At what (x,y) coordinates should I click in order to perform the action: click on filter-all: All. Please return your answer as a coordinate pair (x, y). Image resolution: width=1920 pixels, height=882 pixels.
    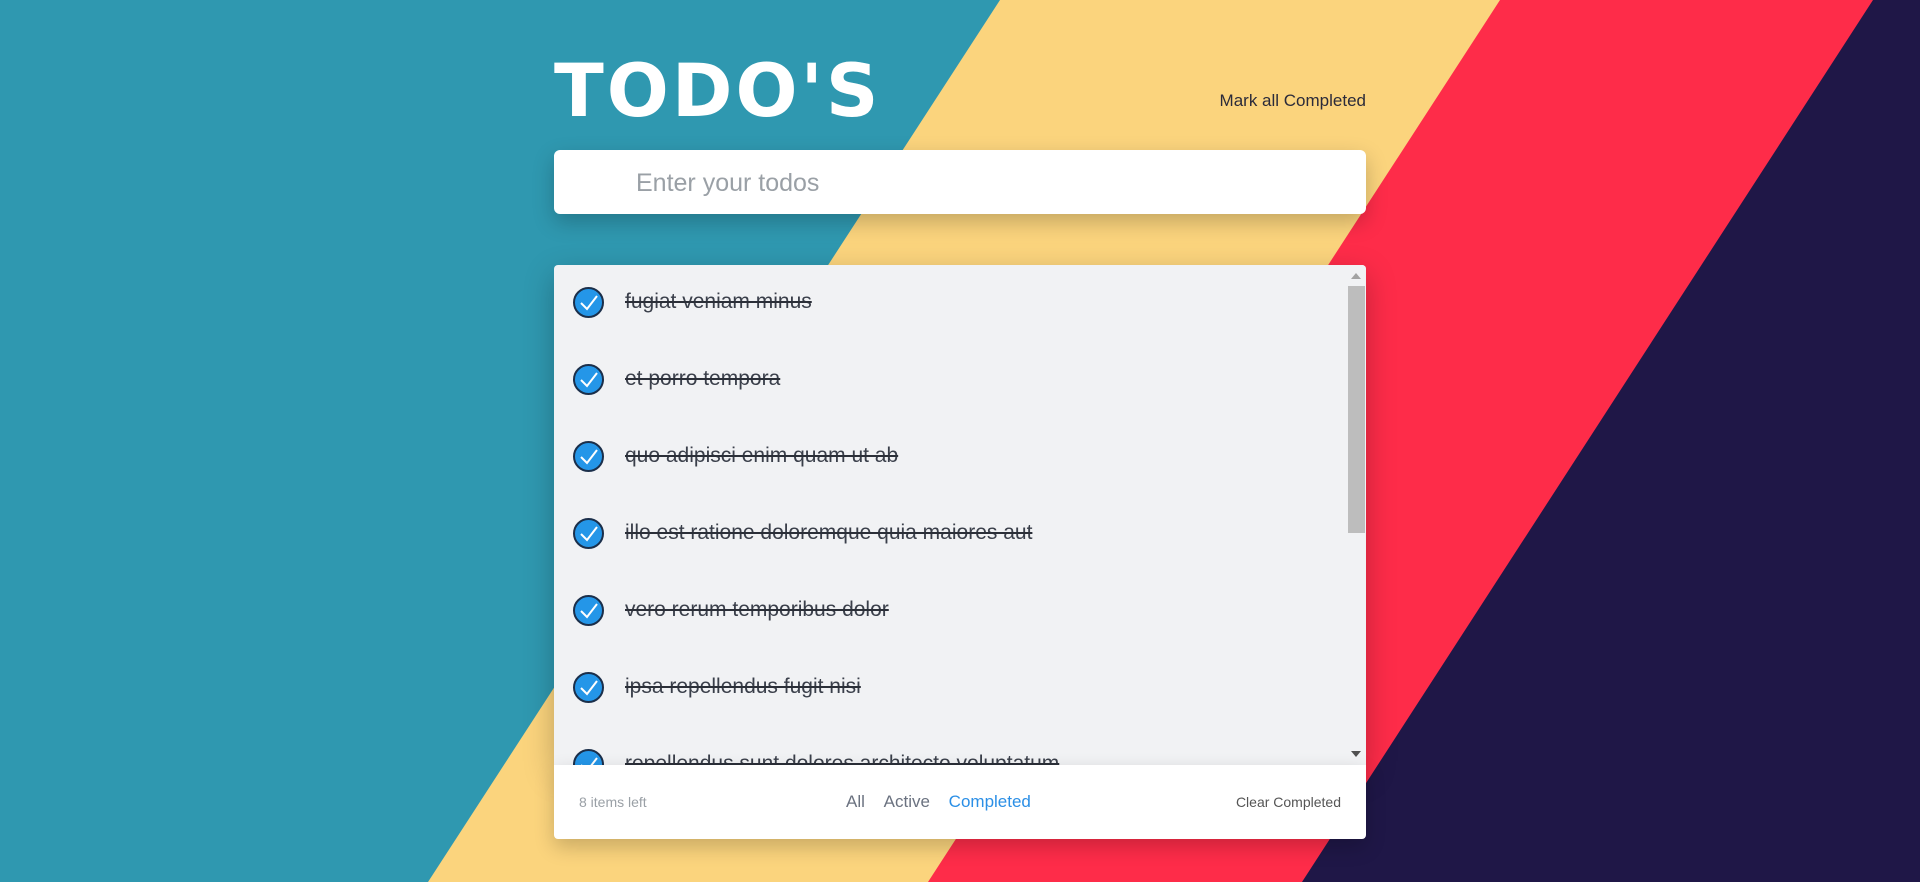
    Looking at the image, I should click on (855, 802).